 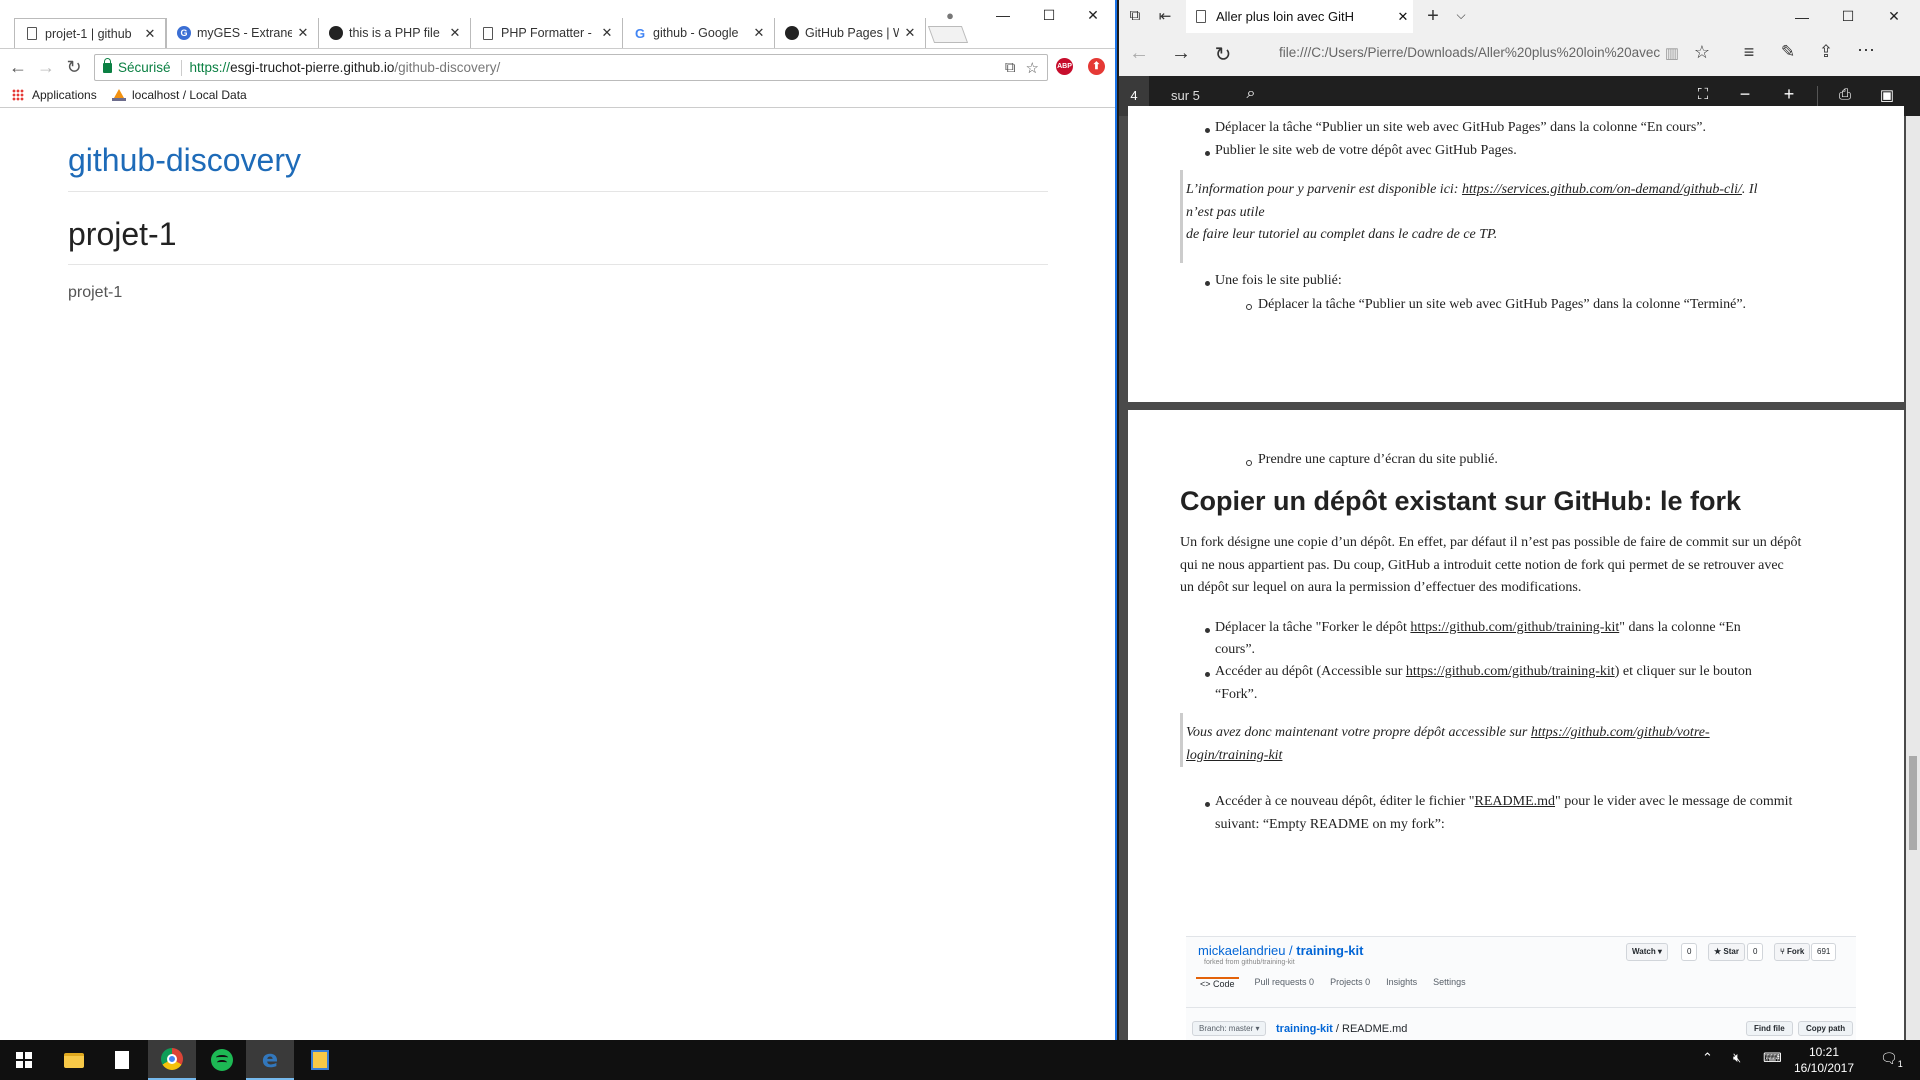 I want to click on readme-link: README.md, so click(x=1515, y=801).